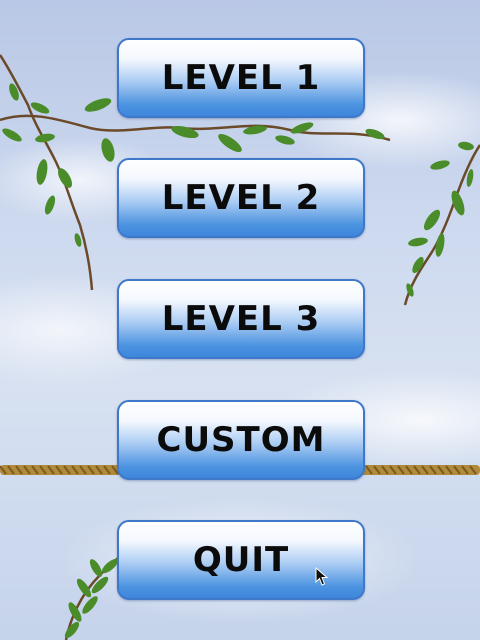  What do you see at coordinates (322, 576) in the screenshot?
I see `pointer-cursor-icon` at bounding box center [322, 576].